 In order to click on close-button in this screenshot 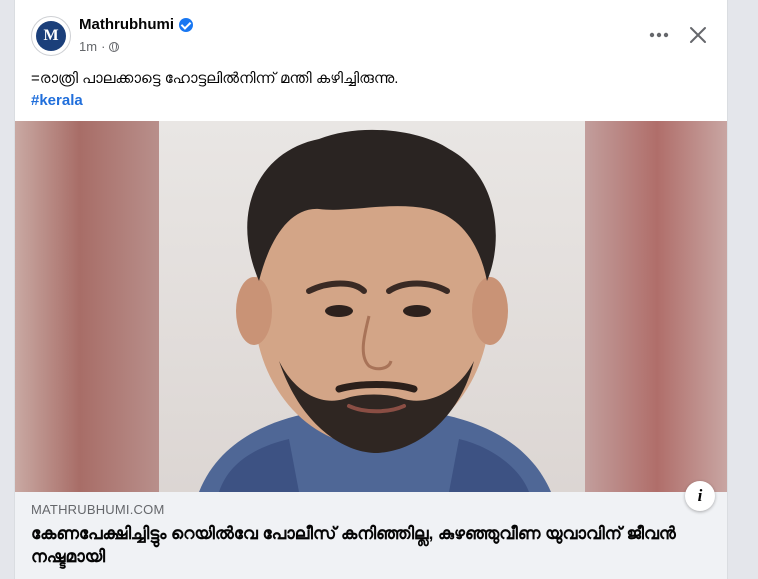, I will do `click(698, 35)`.